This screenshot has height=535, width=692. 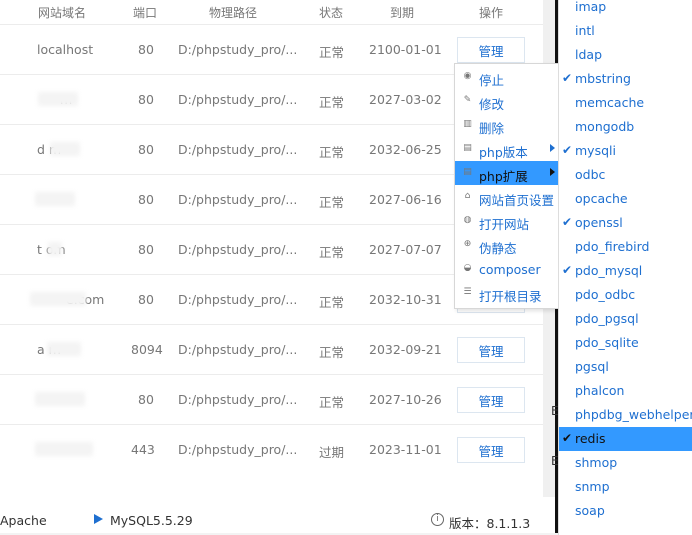 What do you see at coordinates (507, 245) in the screenshot?
I see `context-menu-item: ⊕ 伪静态` at bounding box center [507, 245].